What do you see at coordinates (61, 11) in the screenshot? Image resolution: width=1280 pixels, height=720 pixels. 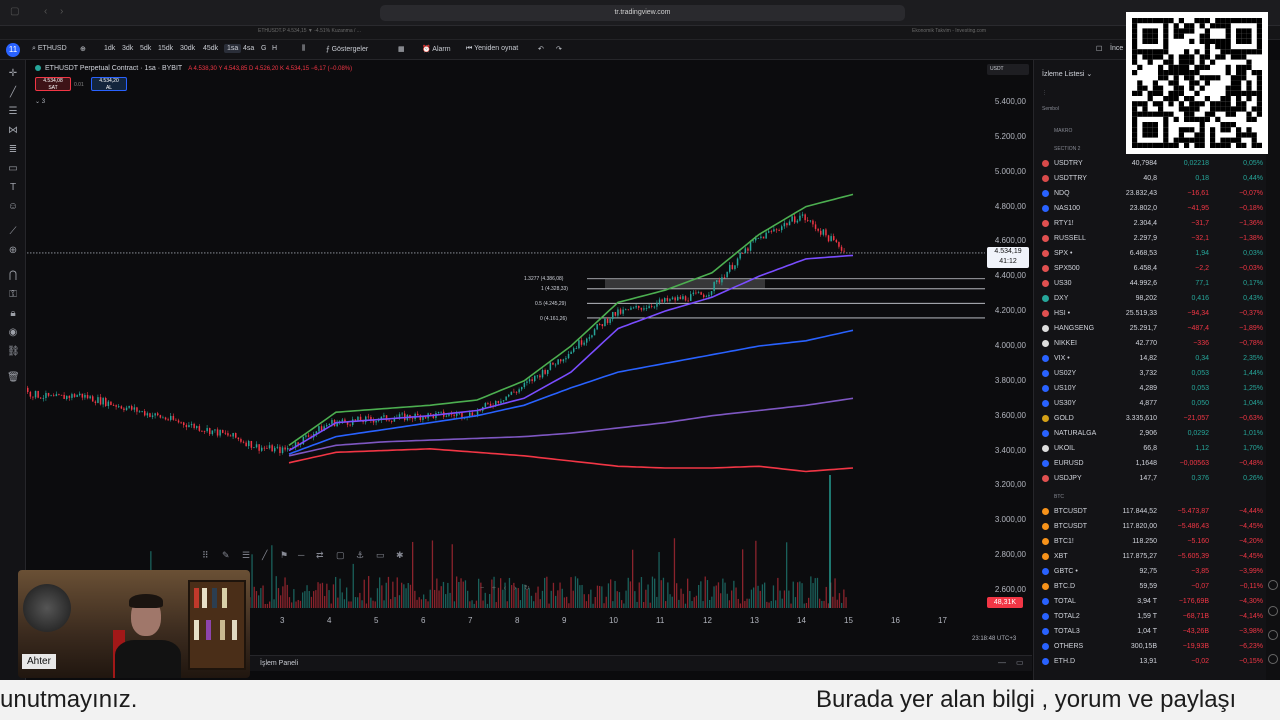 I see `forward-icon: ›` at bounding box center [61, 11].